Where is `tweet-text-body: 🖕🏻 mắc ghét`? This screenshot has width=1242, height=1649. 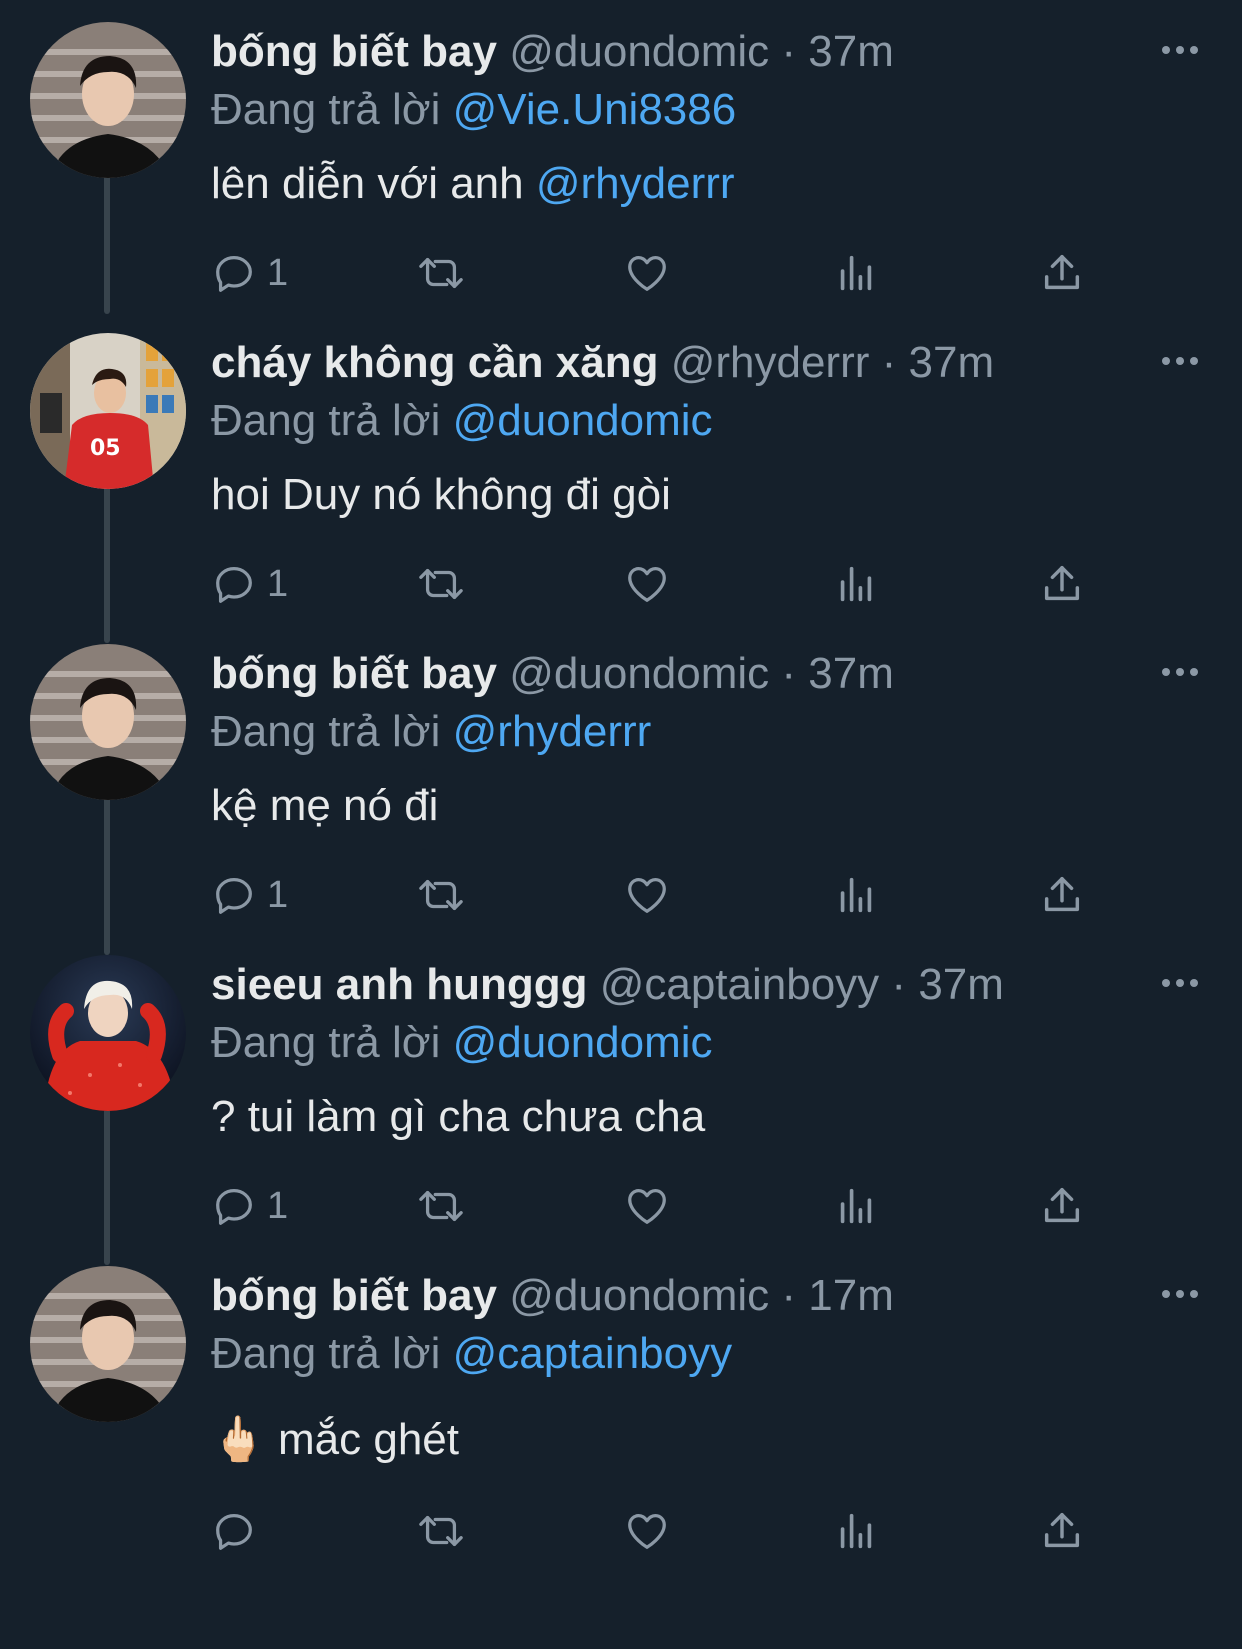
tweet-text-body: 🖕🏻 mắc ghét is located at coordinates (335, 1439).